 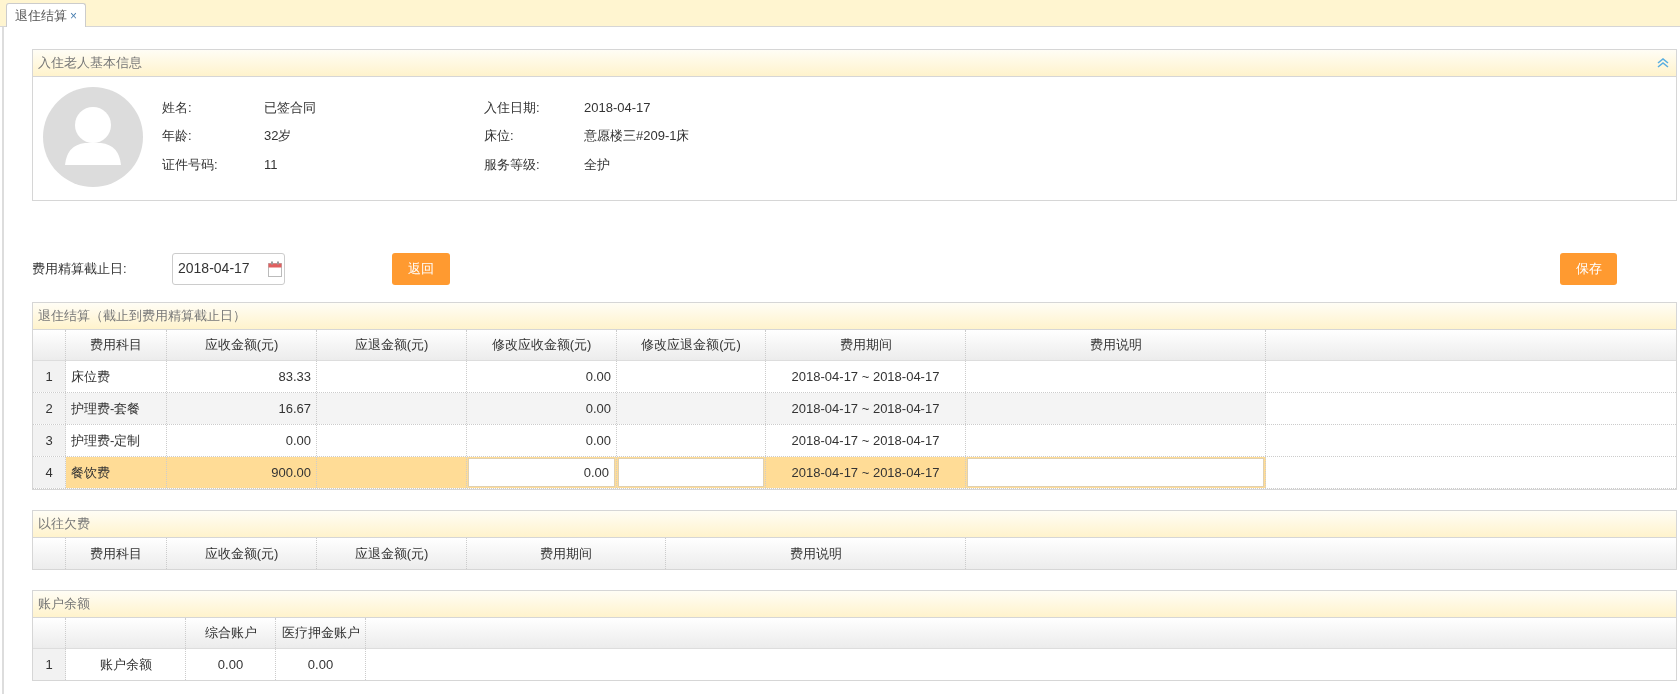 What do you see at coordinates (231, 633) in the screenshot?
I see `column-header: 综合账户` at bounding box center [231, 633].